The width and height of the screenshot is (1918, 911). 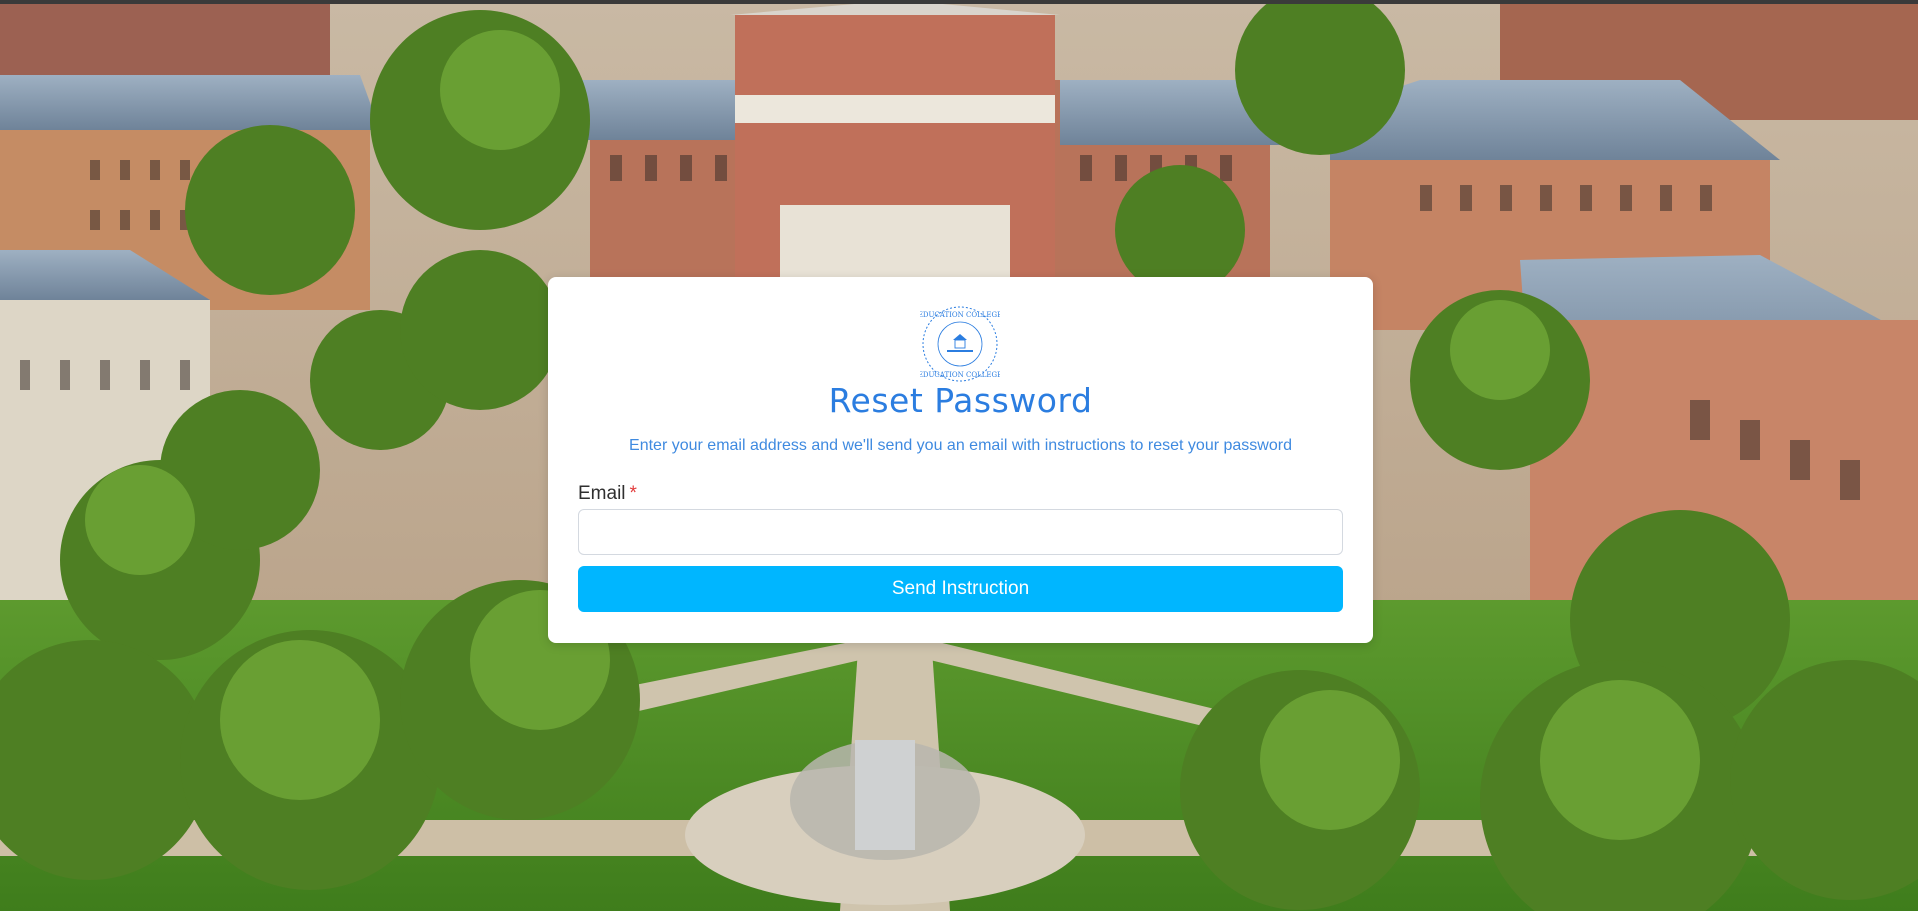 What do you see at coordinates (960, 344) in the screenshot?
I see `college-seal-icon: EDUCATION COLLEGE EDUCATION COLLEGE` at bounding box center [960, 344].